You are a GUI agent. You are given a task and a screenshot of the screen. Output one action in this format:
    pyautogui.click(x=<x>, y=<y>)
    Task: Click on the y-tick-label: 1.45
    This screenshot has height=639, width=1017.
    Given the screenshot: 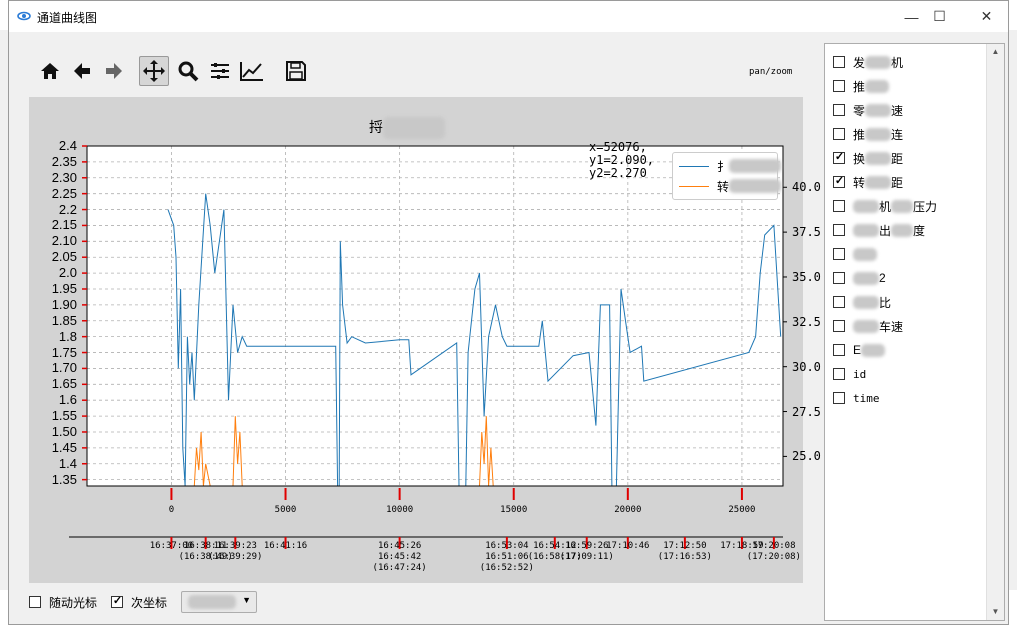 What is the action you would take?
    pyautogui.click(x=64, y=447)
    